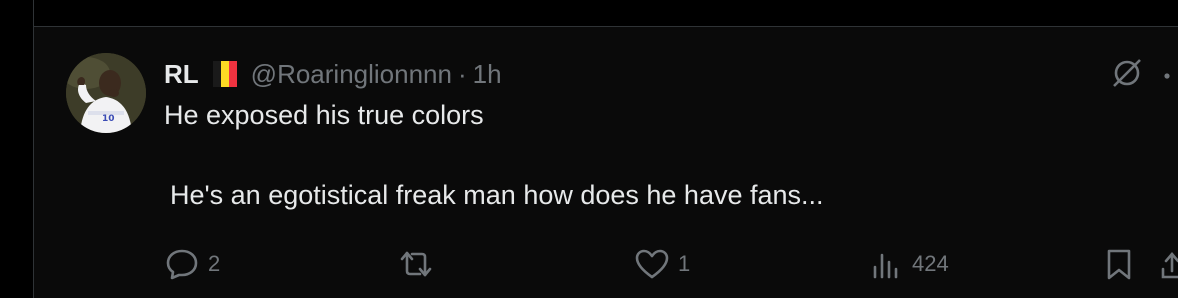 Image resolution: width=1178 pixels, height=298 pixels. I want to click on bookmark-icon, so click(1119, 264).